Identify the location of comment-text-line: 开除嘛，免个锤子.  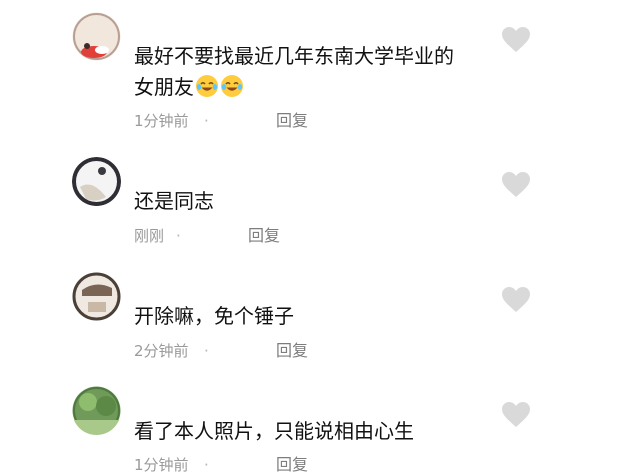
(214, 316).